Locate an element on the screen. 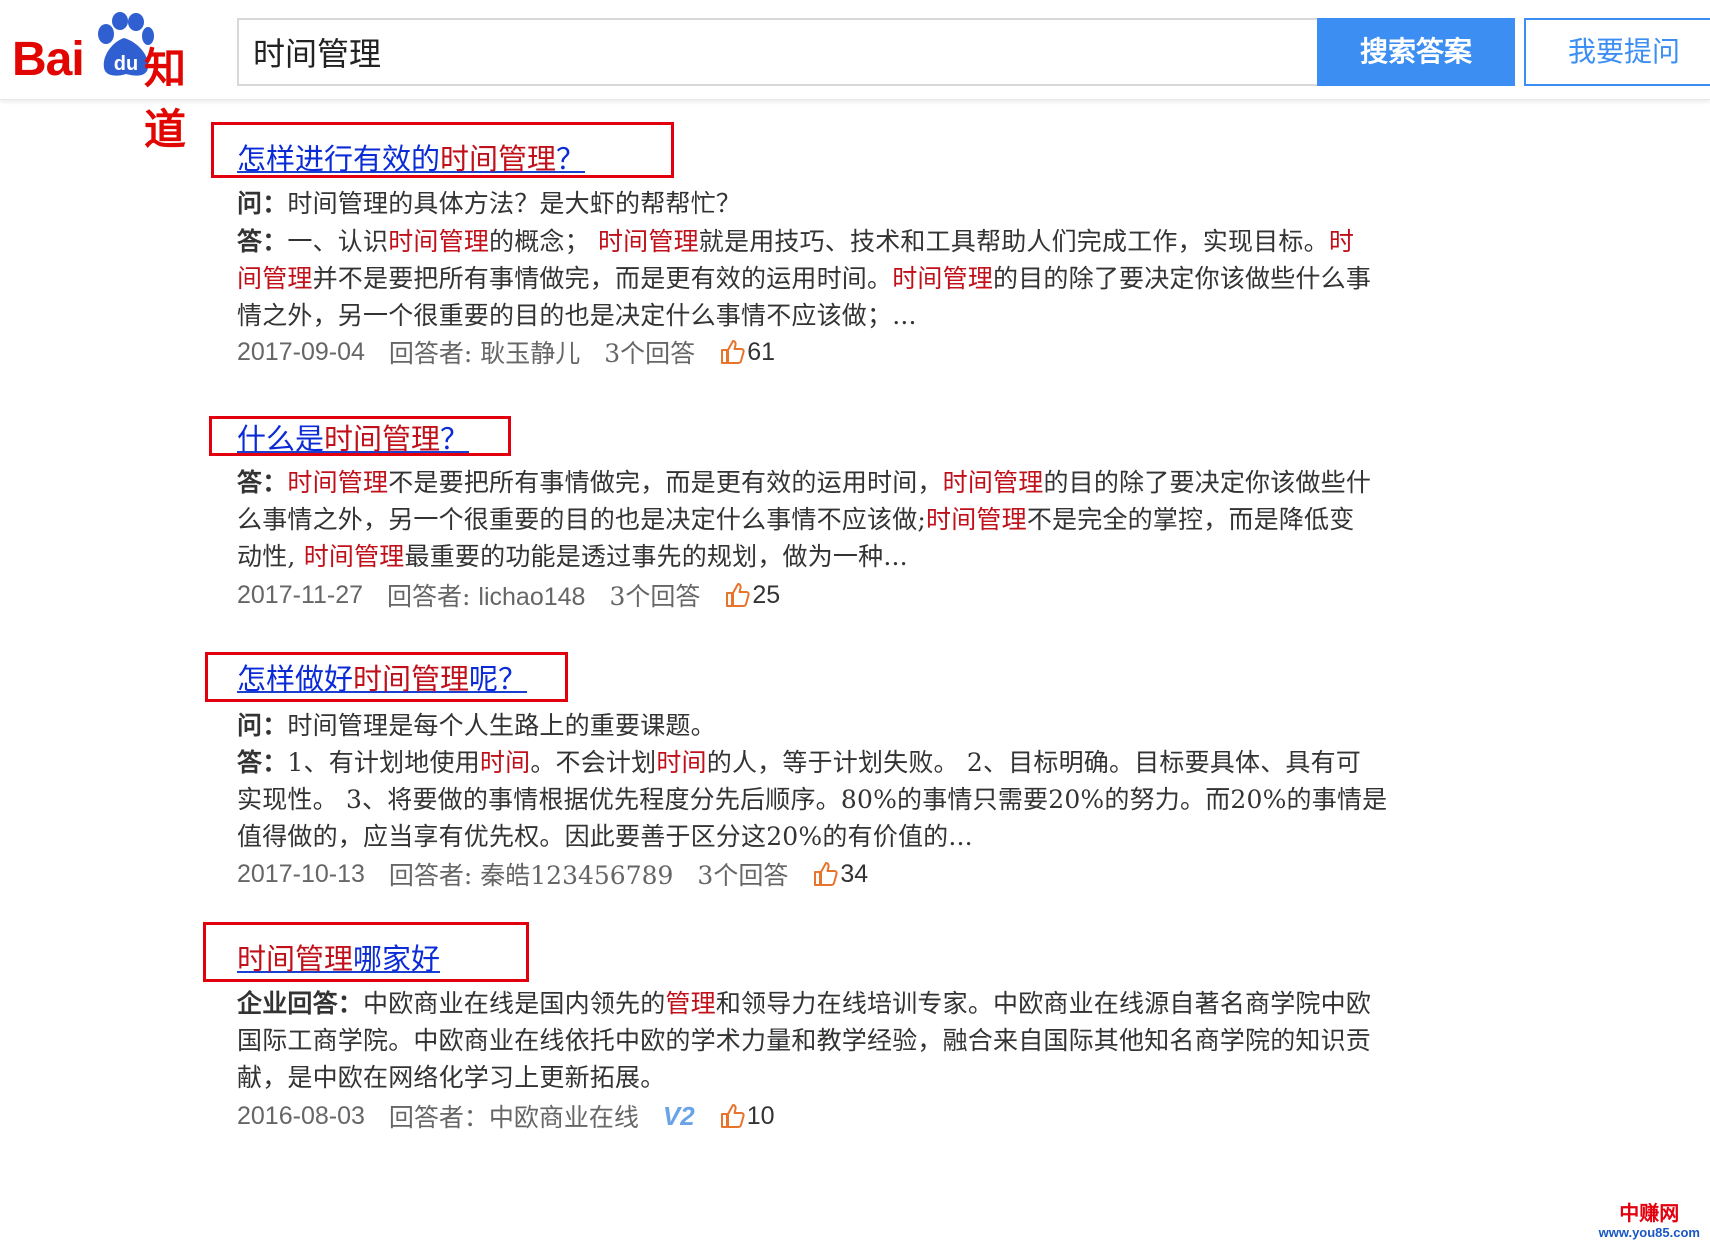 This screenshot has height=1246, width=1710. site-watermark: 中赚网 www.you85.com is located at coordinates (1649, 1221).